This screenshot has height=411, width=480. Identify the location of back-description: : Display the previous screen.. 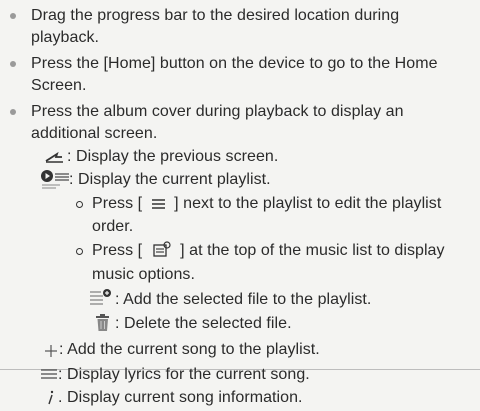
(173, 156).